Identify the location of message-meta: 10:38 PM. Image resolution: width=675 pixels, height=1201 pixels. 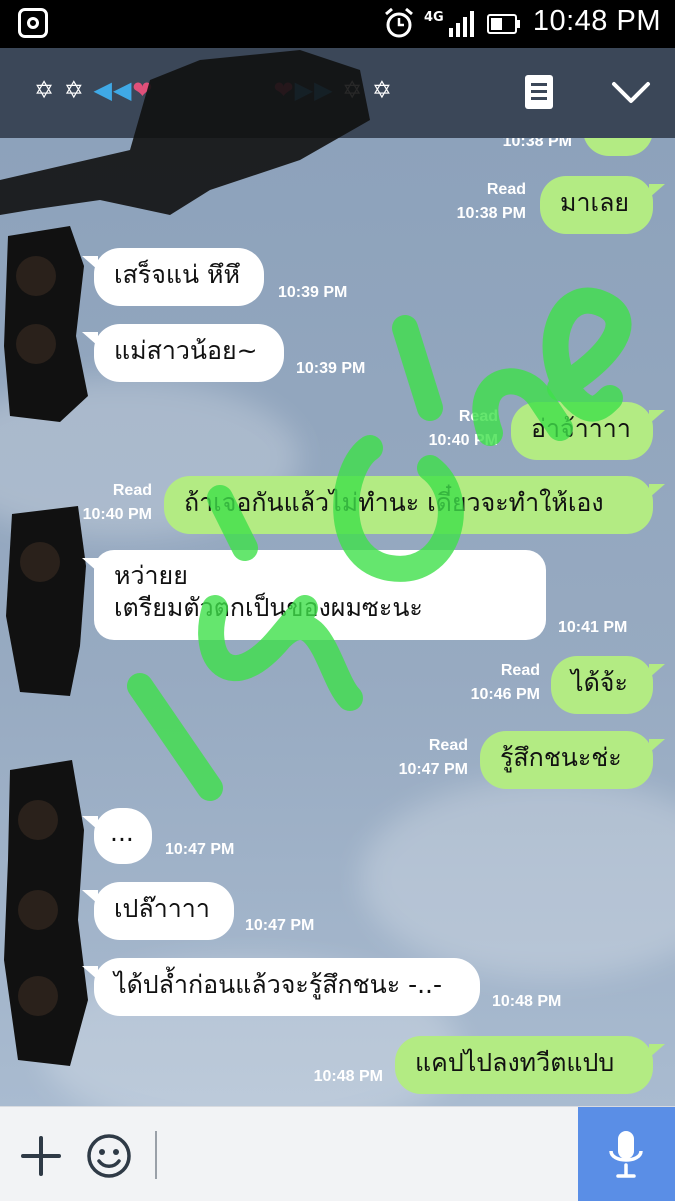
(521, 146).